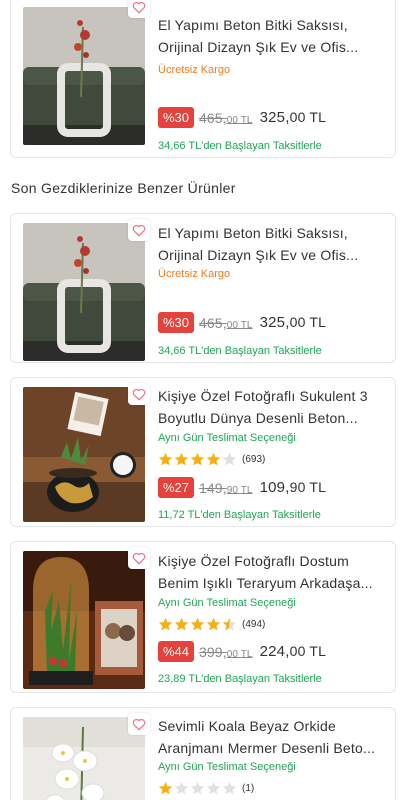 The image size is (405, 800). I want to click on product-image-terrarium, so click(84, 620).